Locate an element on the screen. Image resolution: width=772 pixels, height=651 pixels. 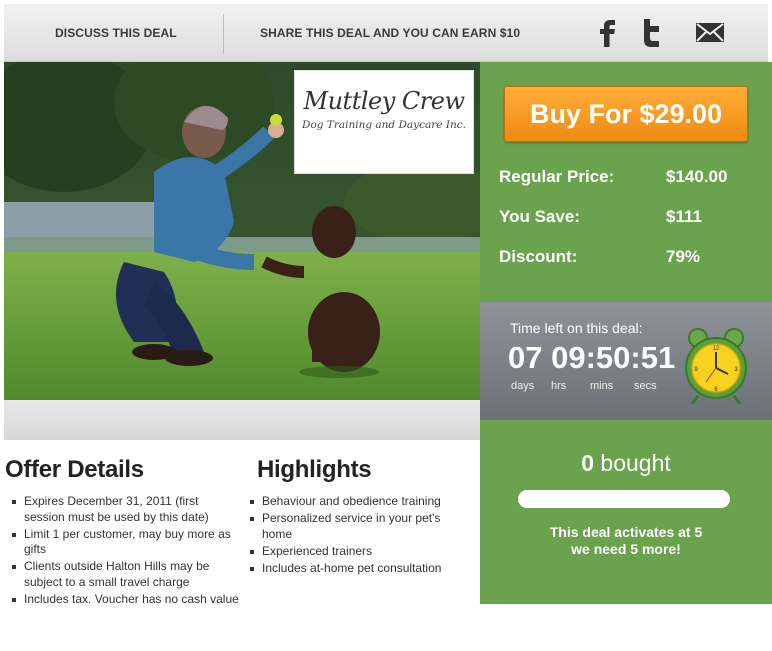
discount-value: 79% is located at coordinates (683, 256).